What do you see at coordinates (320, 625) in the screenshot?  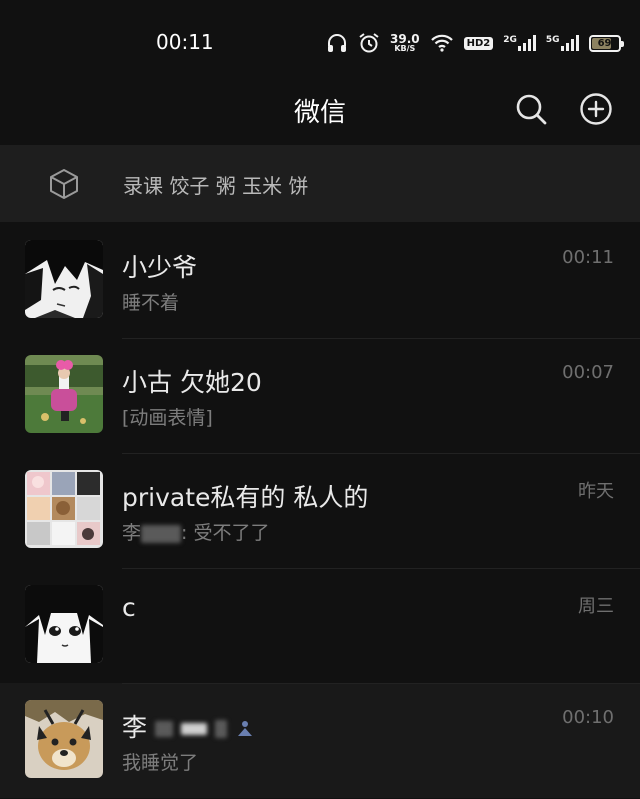 I see `chat-item: c 周三` at bounding box center [320, 625].